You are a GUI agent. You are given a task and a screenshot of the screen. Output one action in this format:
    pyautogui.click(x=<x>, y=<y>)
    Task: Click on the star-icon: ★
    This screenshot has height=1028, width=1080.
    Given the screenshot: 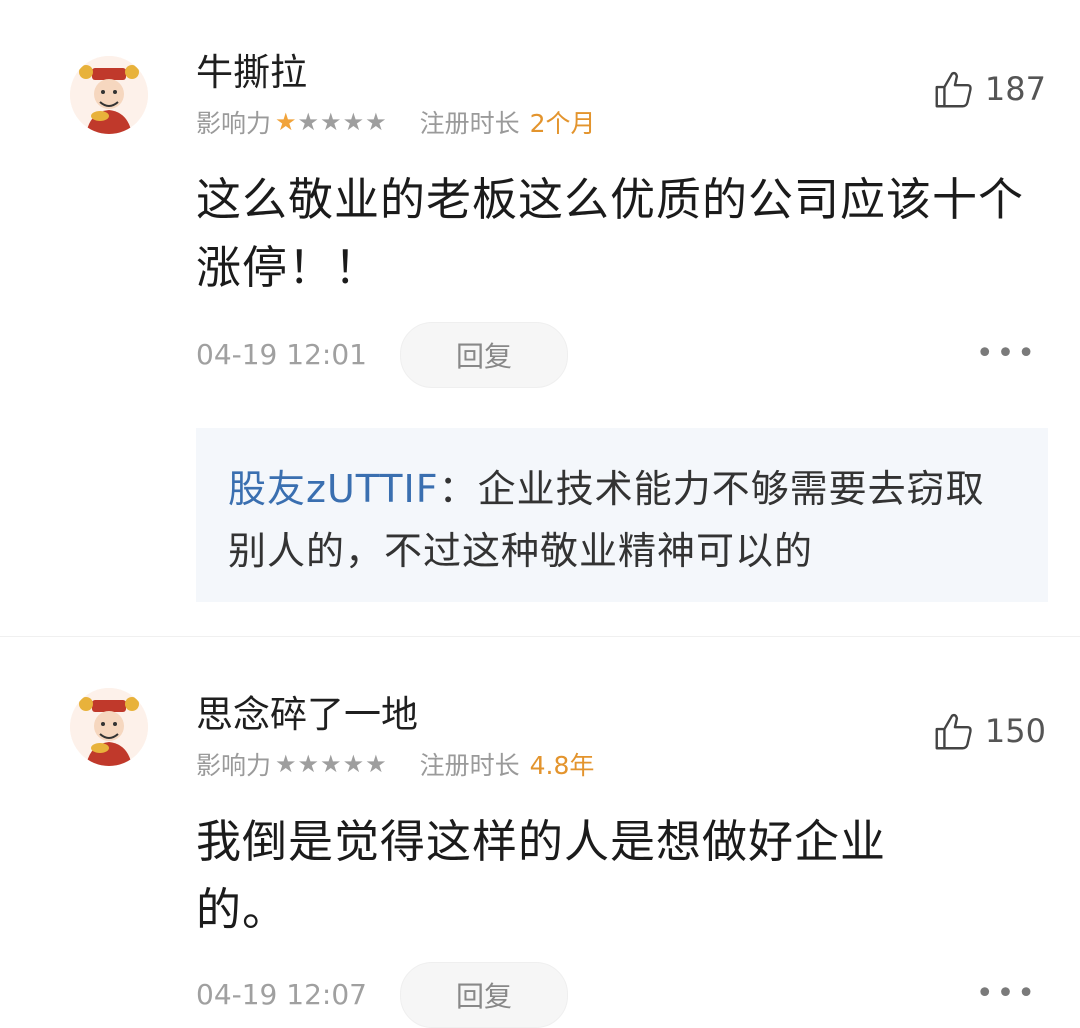 What is the action you would take?
    pyautogui.click(x=286, y=122)
    